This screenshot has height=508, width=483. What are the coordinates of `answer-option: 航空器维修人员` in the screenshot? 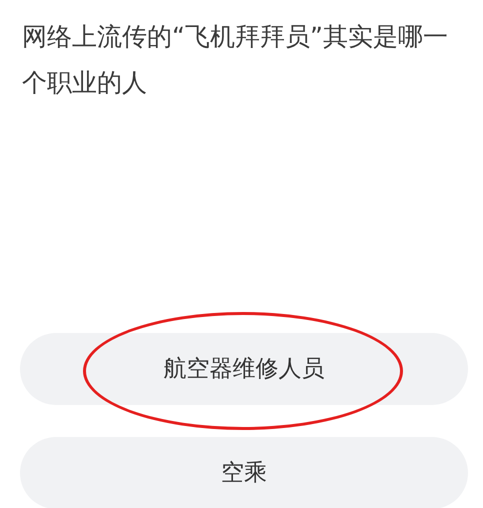 It's located at (244, 369).